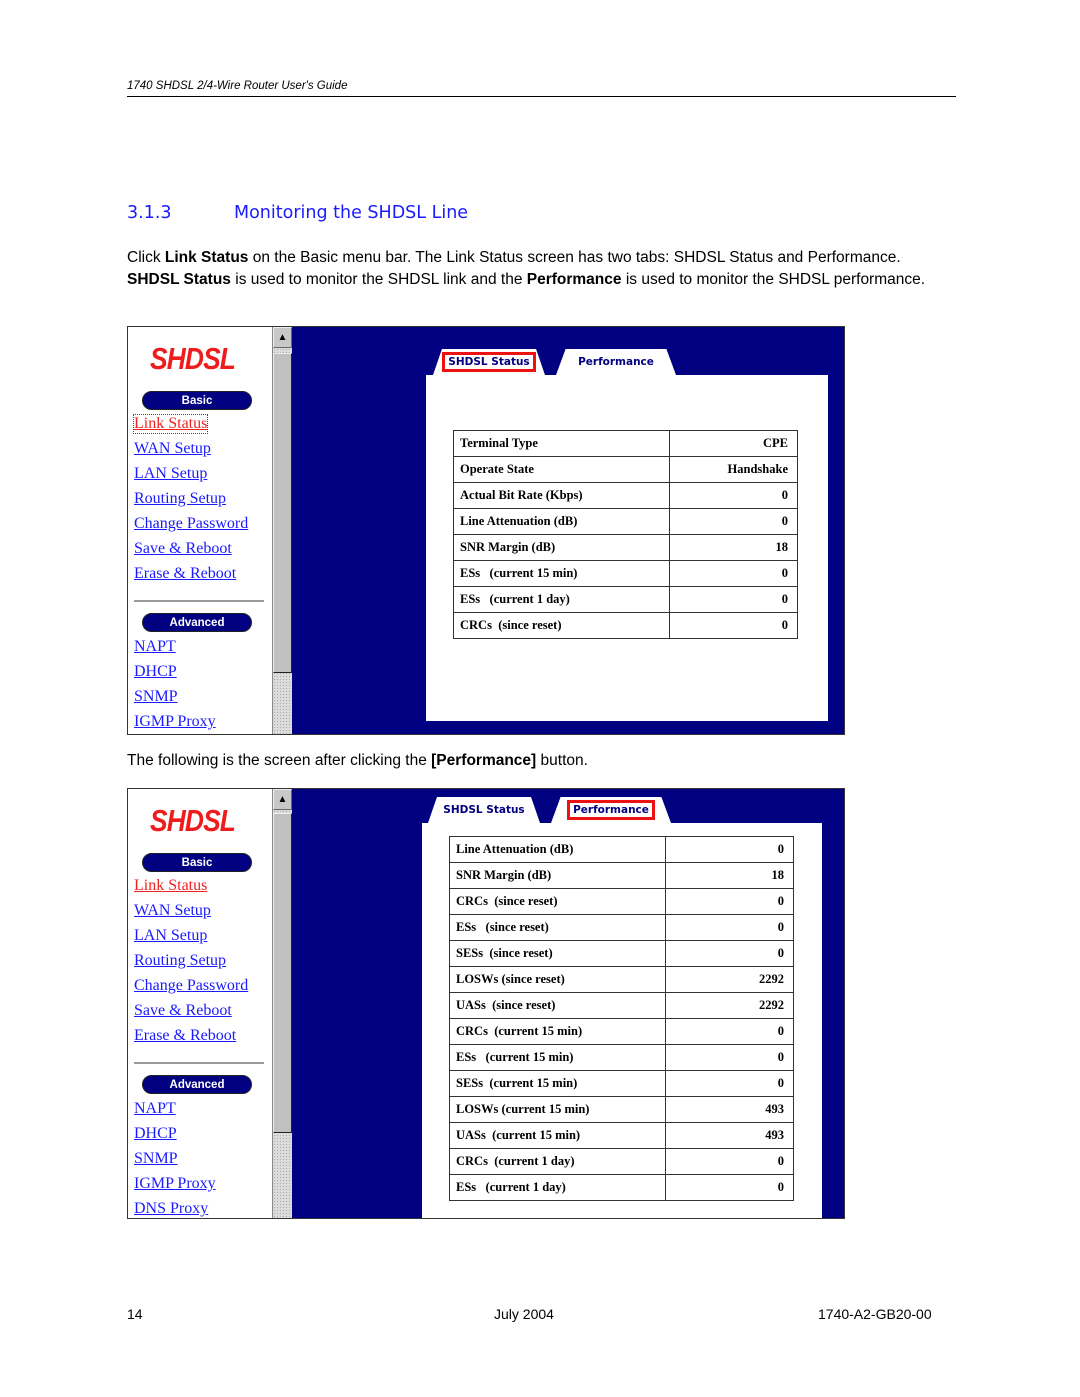 The height and width of the screenshot is (1397, 1080). I want to click on row-label: ESs (since reset), so click(557, 927).